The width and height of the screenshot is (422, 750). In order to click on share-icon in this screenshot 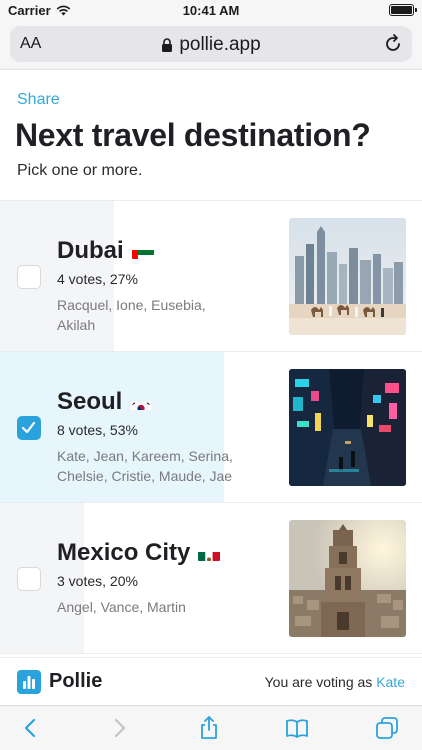, I will do `click(209, 728)`.